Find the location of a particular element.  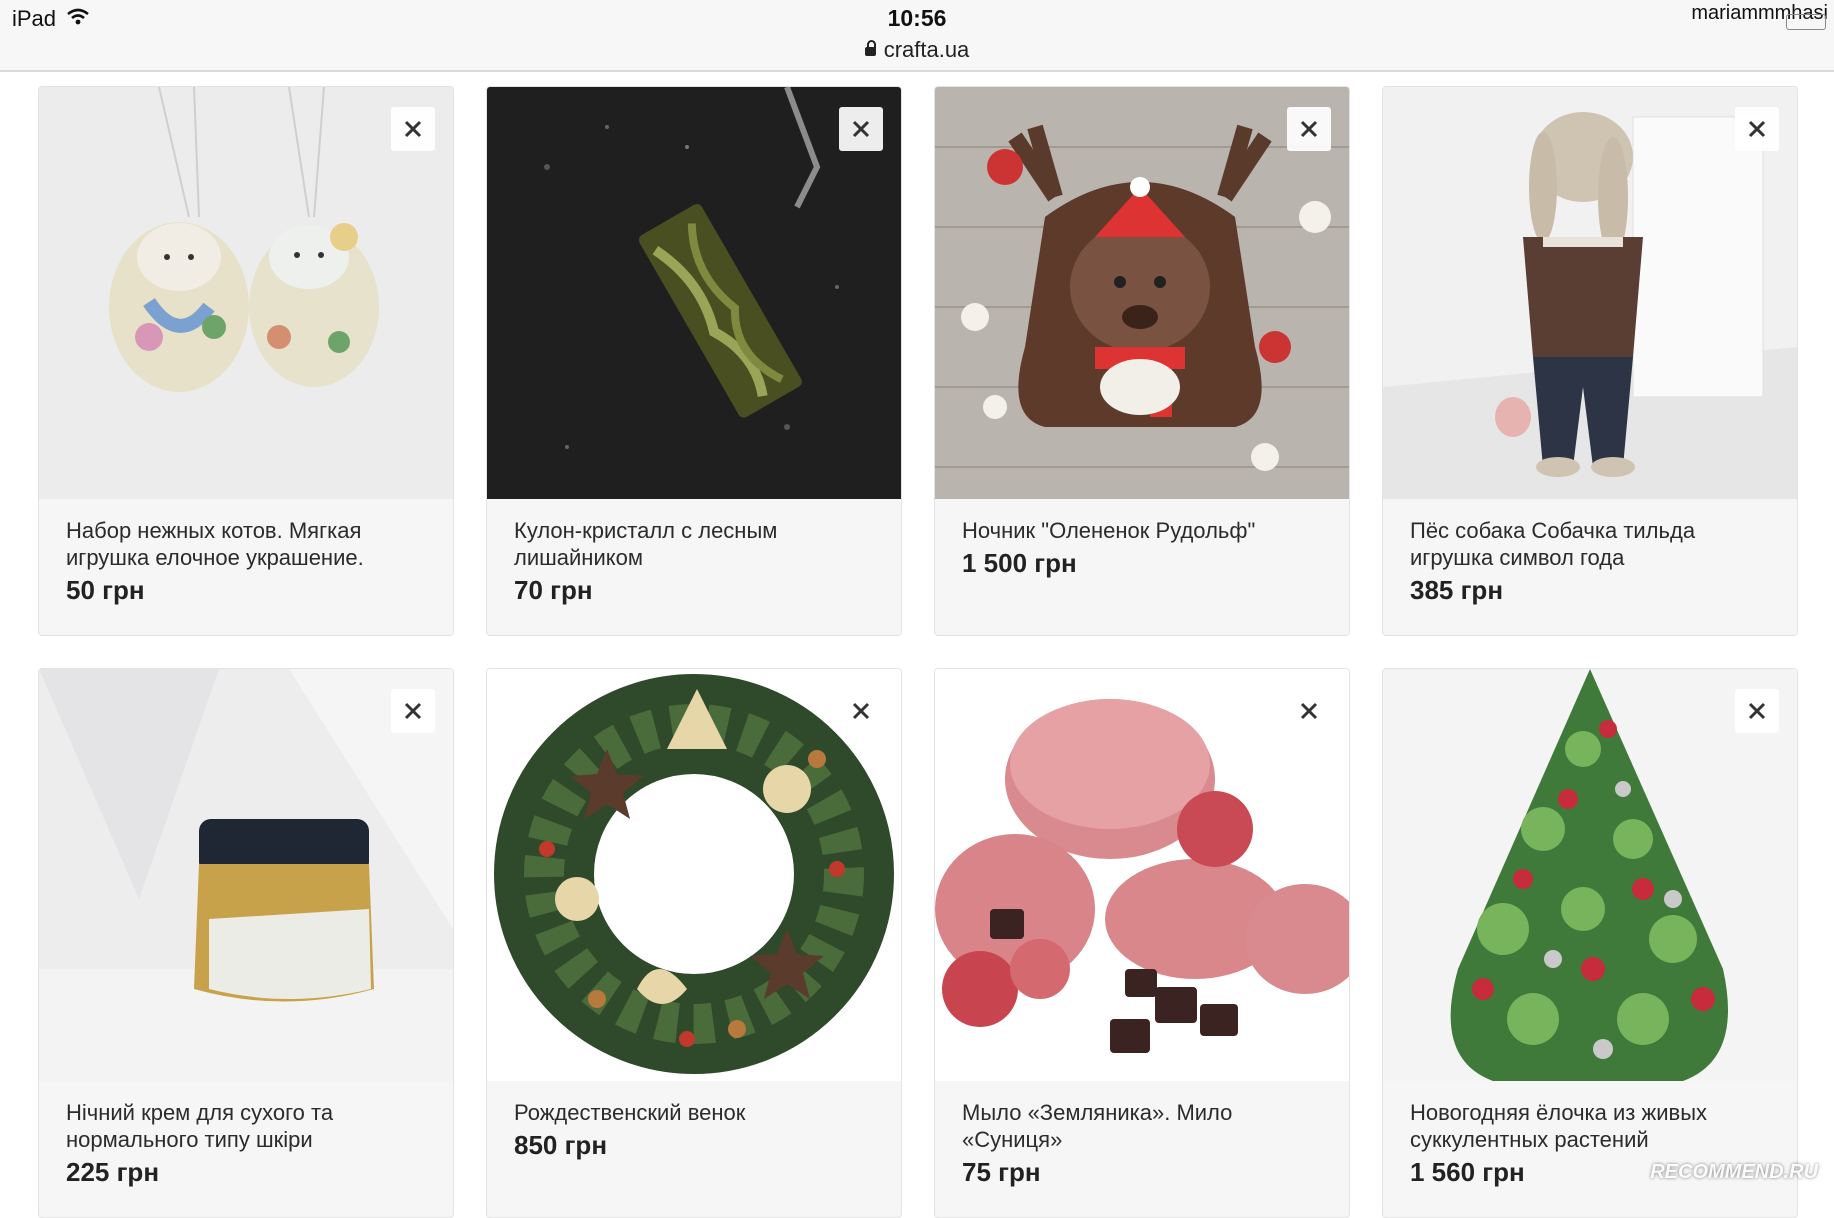

product-info: Рождественский венок 850 грн is located at coordinates (699, 1130).